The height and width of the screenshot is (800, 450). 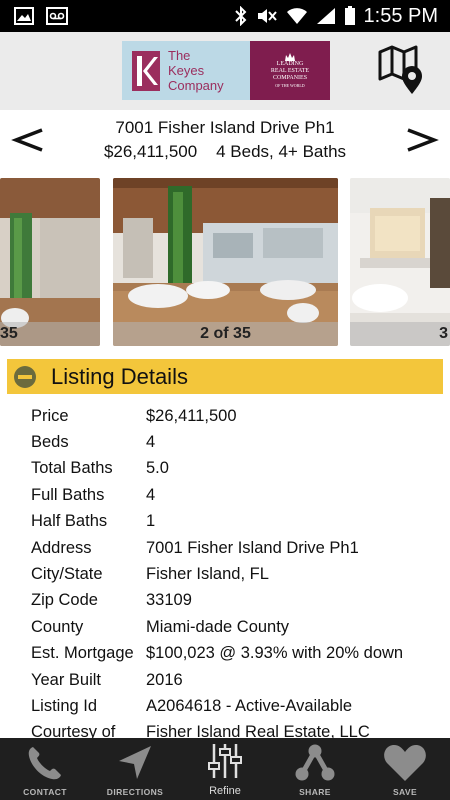 I want to click on detail-value: $26,411,500, so click(x=191, y=415).